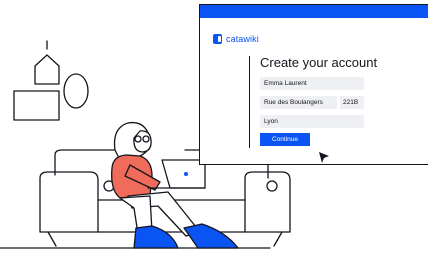 This screenshot has height=255, width=428. I want to click on city-field: Lyon, so click(312, 121).